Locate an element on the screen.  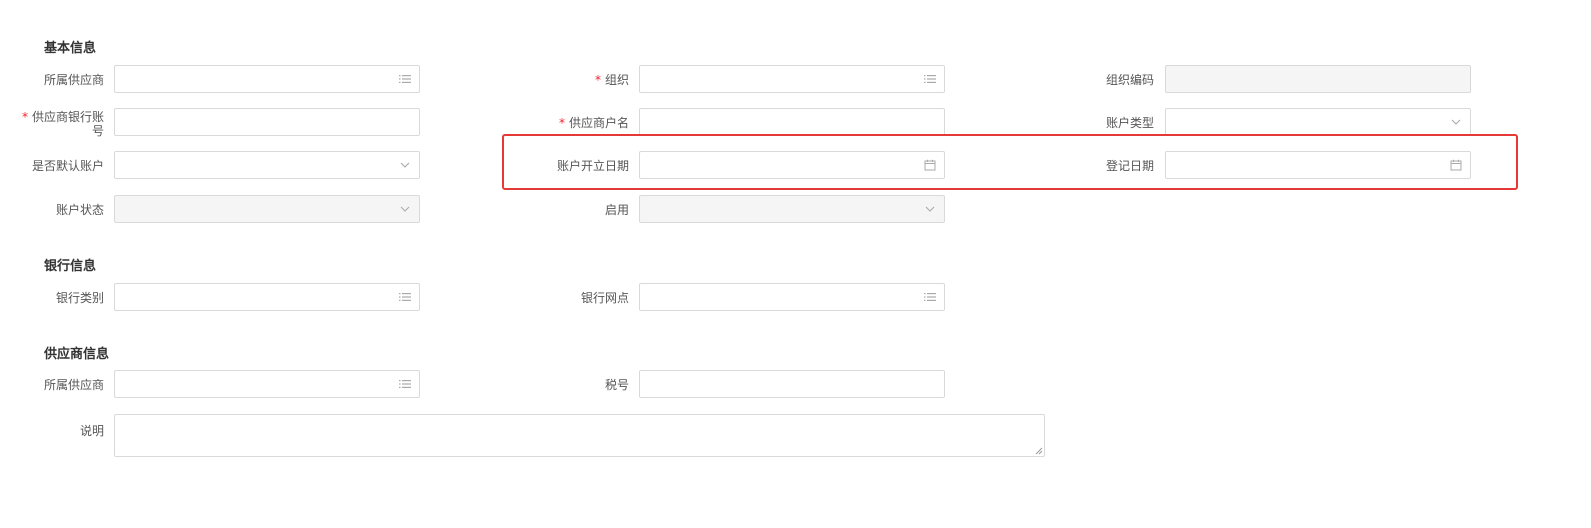
description-textarea is located at coordinates (579, 435).